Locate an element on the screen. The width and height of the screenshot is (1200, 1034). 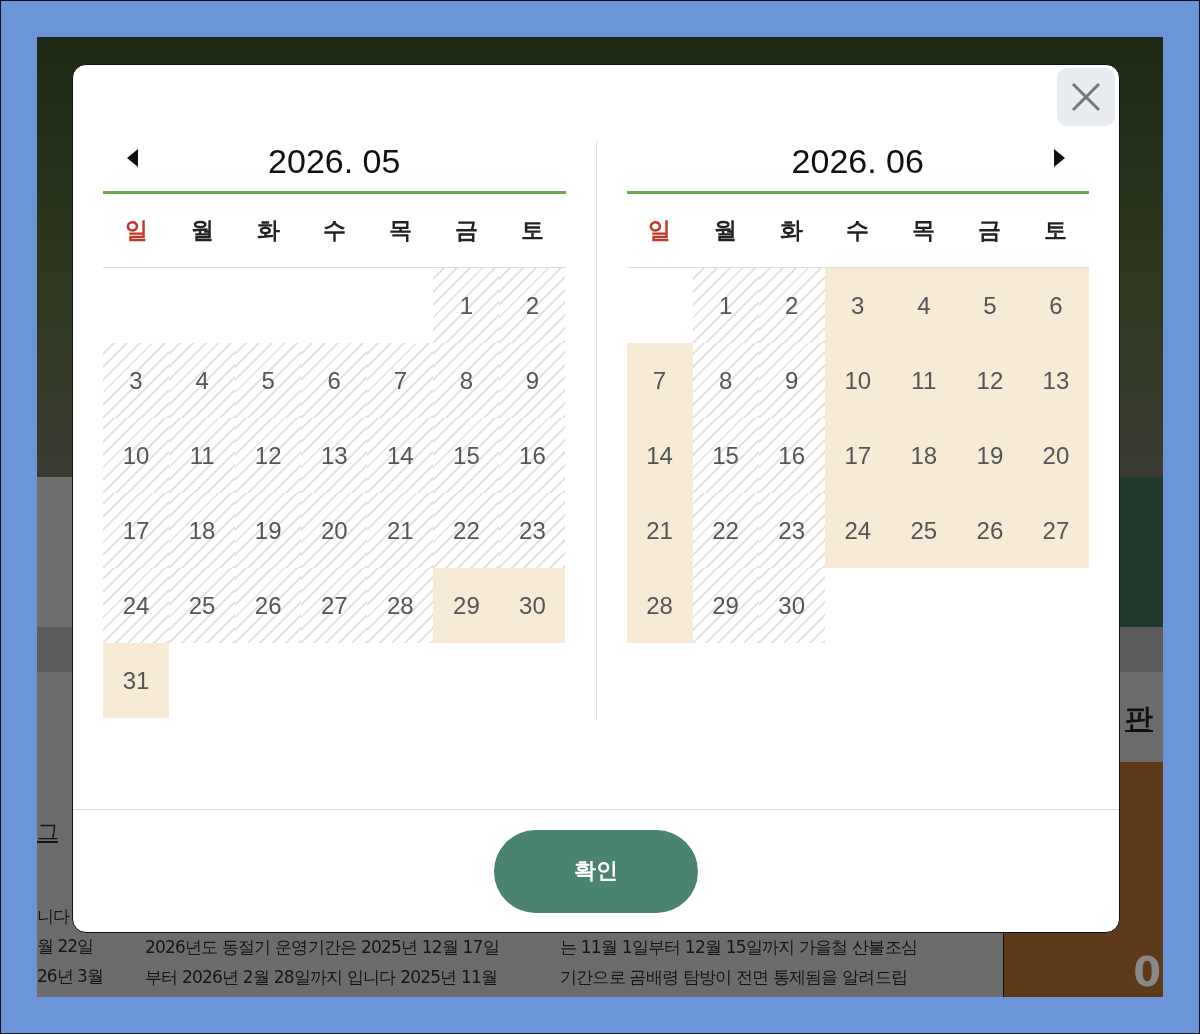
unavailable-date: 19 is located at coordinates (268, 530).